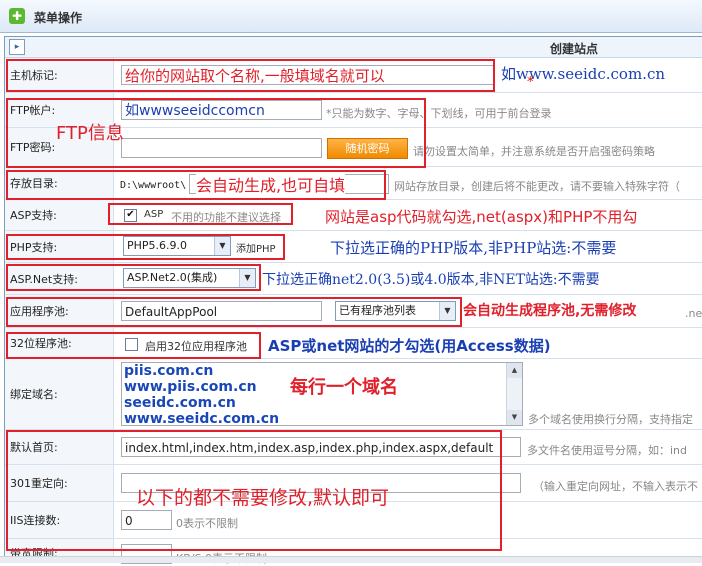  What do you see at coordinates (133, 345) in the screenshot?
I see `annotation-box-pool32` at bounding box center [133, 345].